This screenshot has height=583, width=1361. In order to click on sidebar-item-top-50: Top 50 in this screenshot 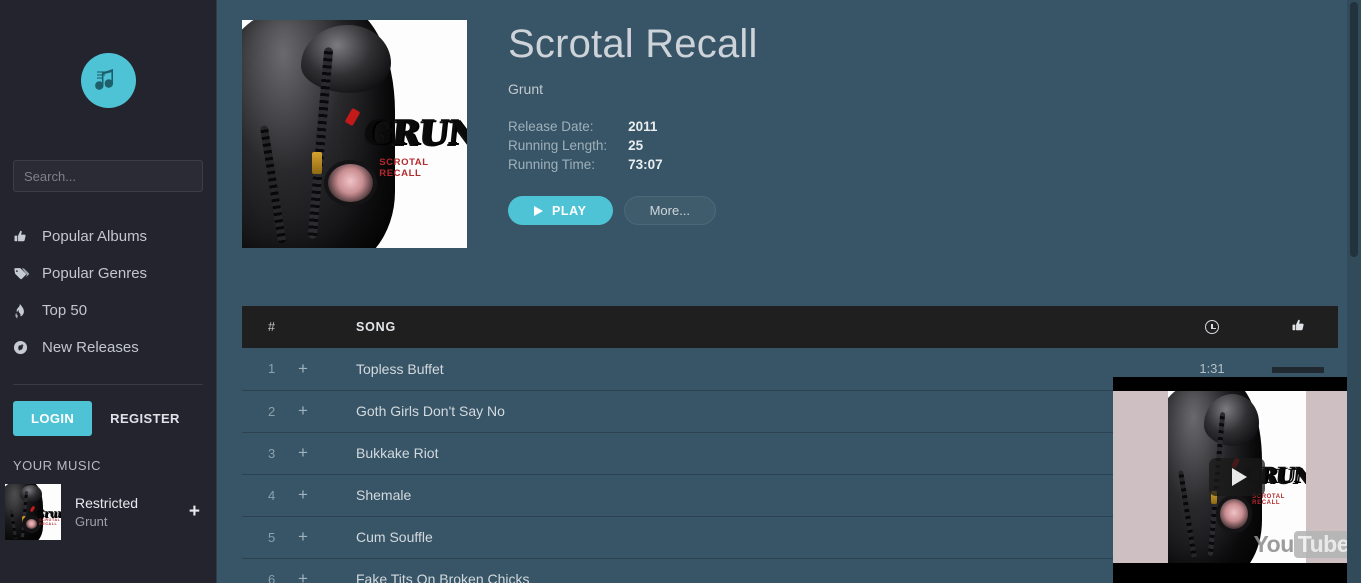, I will do `click(108, 310)`.